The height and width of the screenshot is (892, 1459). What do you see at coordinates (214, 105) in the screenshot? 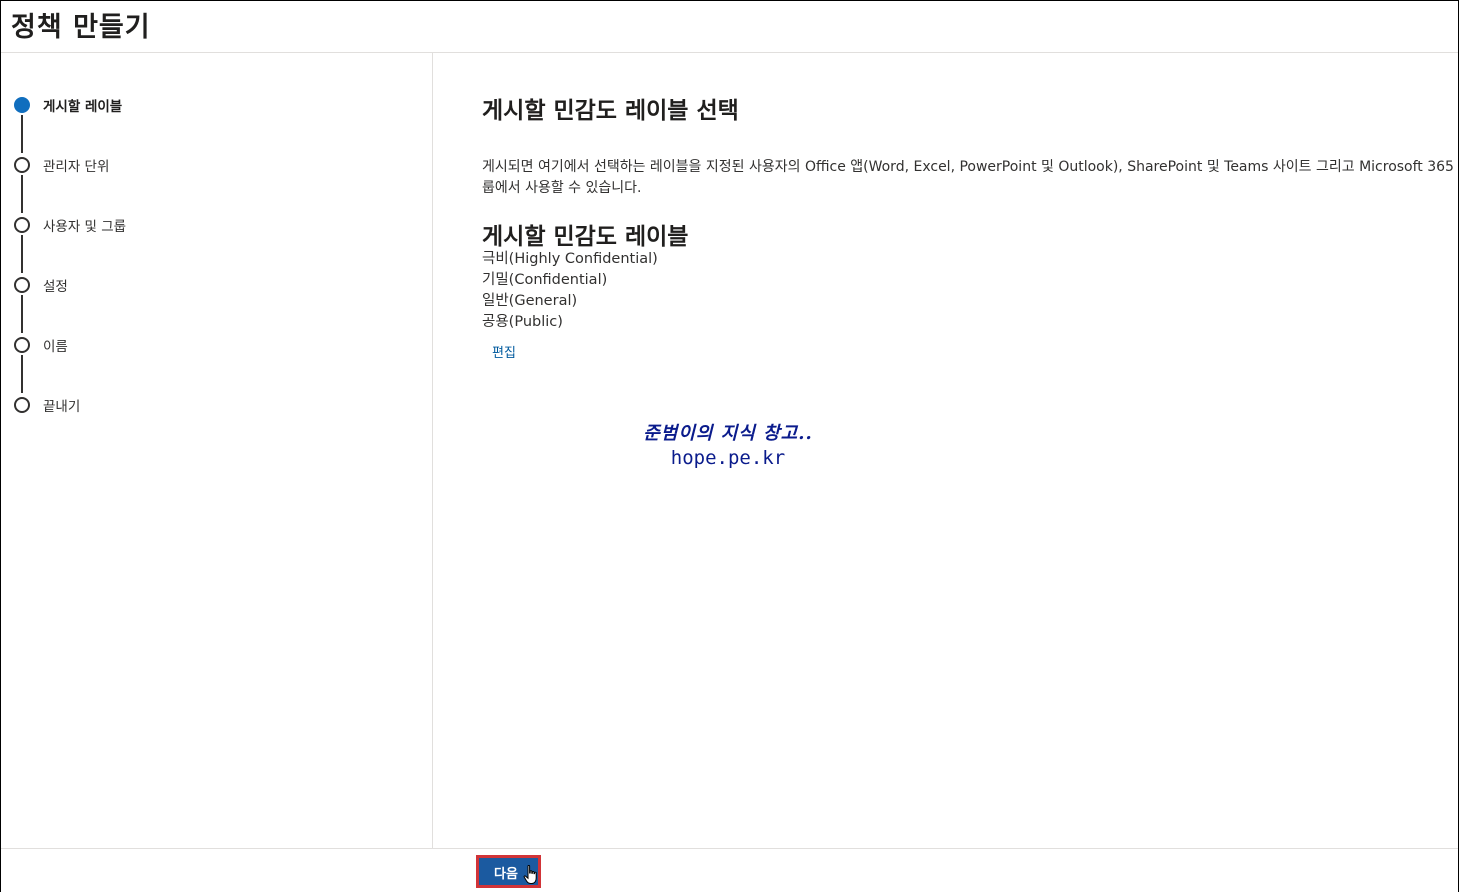
I see `step-publish-labels: 게시할 레이블` at bounding box center [214, 105].